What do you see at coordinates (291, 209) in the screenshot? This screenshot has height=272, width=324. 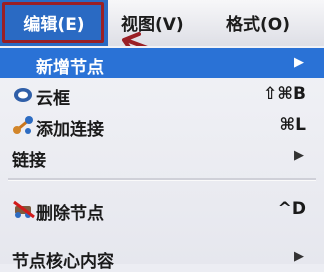 I see `shortcut-label: ^D` at bounding box center [291, 209].